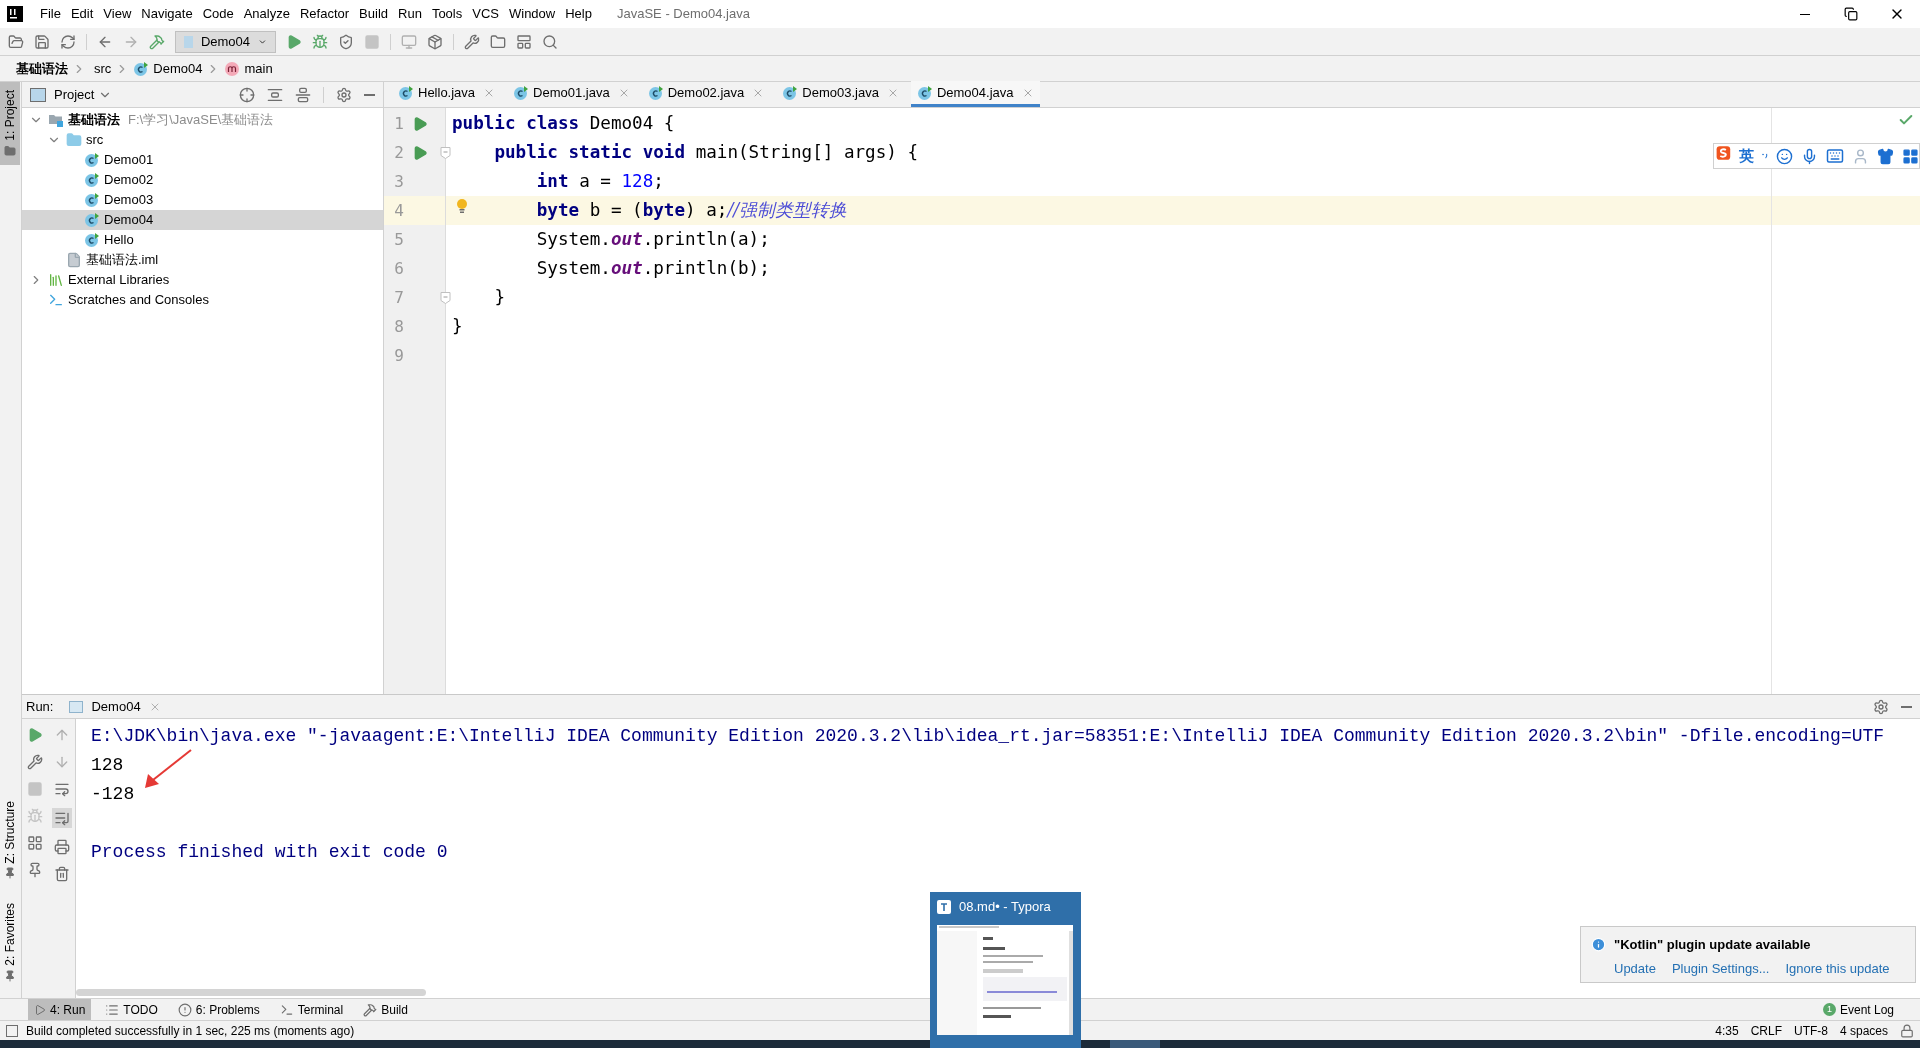  Describe the element at coordinates (1005, 970) in the screenshot. I see `taskbar-preview: 08.md• - Typora` at that location.